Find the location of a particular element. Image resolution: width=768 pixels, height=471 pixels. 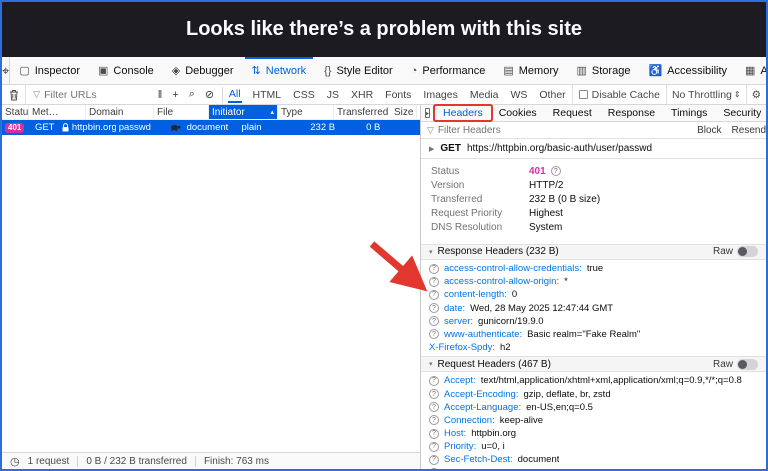

devtools-tab: ◔ Performance is located at coordinates (448, 70).